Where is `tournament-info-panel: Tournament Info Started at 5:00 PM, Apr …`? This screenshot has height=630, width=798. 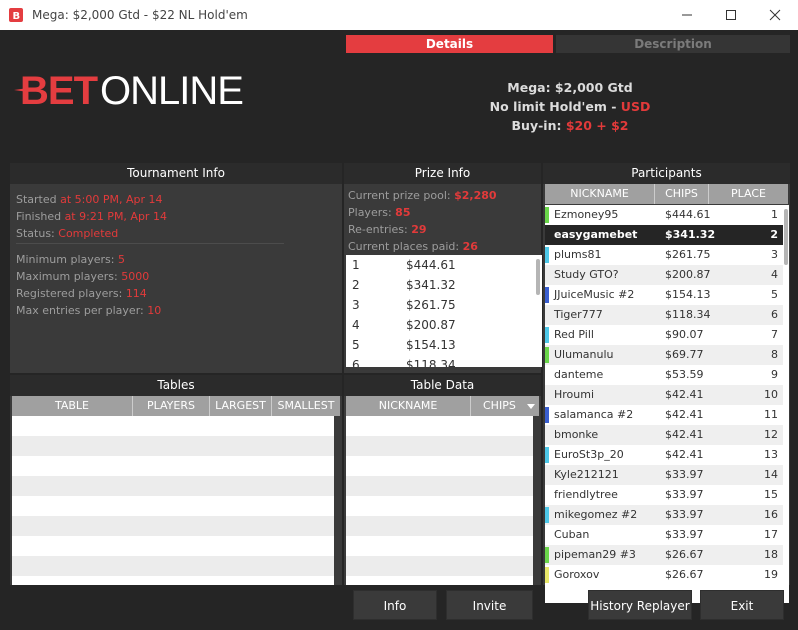 tournament-info-panel: Tournament Info Started at 5:00 PM, Apr … is located at coordinates (176, 268).